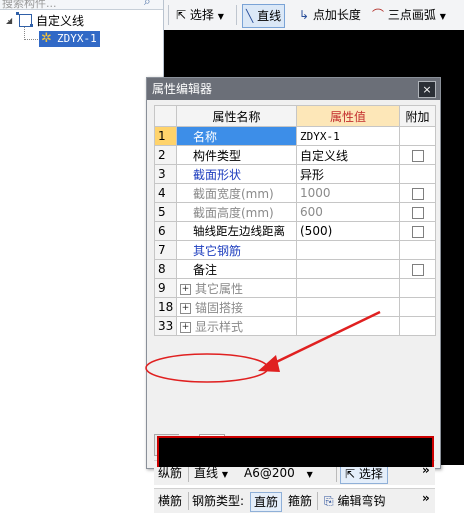 The height and width of the screenshot is (513, 464). Describe the element at coordinates (236, 250) in the screenshot. I see `property-name: 其它钢筋` at that location.